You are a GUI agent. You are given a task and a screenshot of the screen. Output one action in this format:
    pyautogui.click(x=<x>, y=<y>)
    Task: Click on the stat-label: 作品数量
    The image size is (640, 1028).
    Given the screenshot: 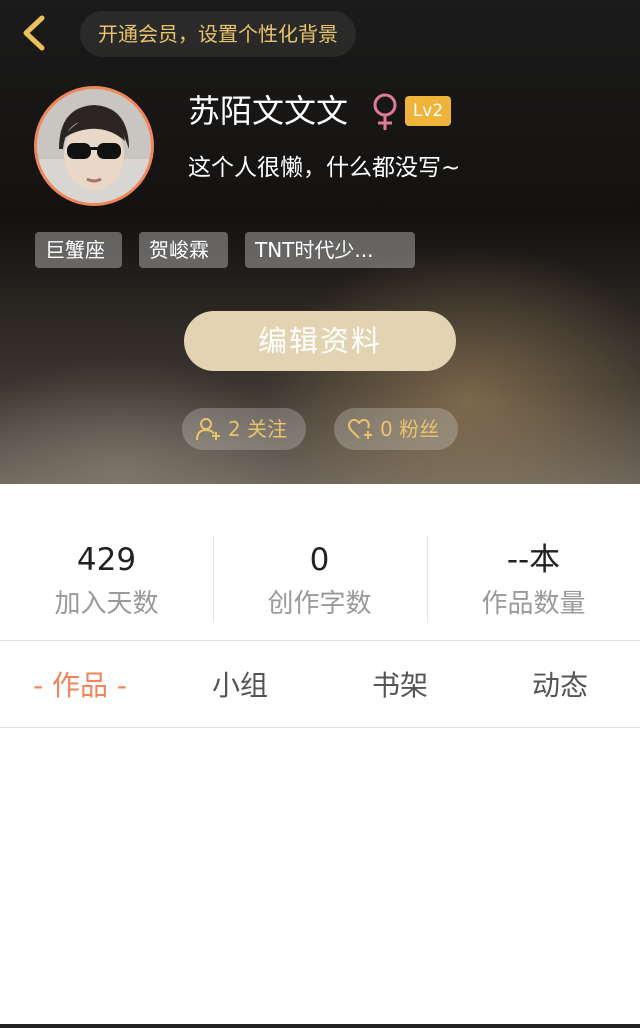 What is the action you would take?
    pyautogui.click(x=533, y=604)
    